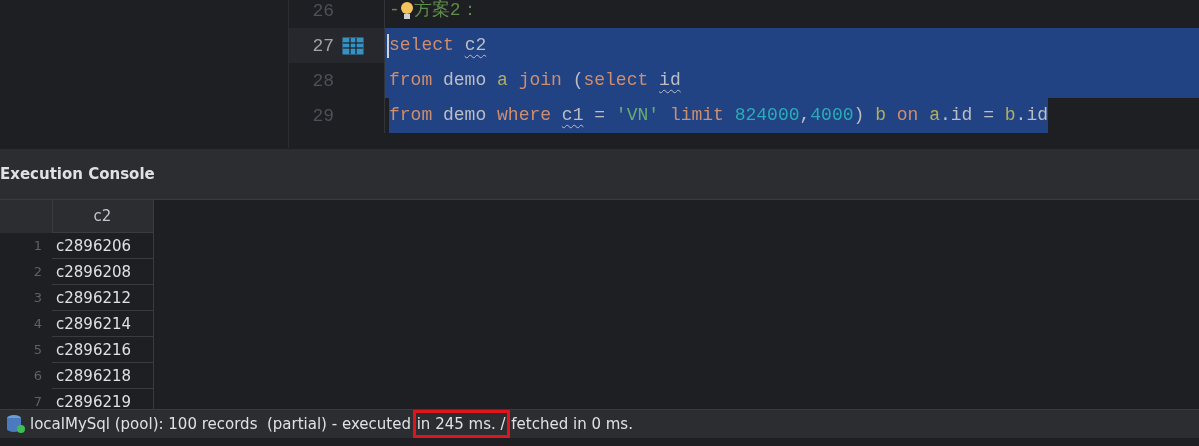 The height and width of the screenshot is (446, 1199). Describe the element at coordinates (26, 297) in the screenshot. I see `row-number: 3` at that location.